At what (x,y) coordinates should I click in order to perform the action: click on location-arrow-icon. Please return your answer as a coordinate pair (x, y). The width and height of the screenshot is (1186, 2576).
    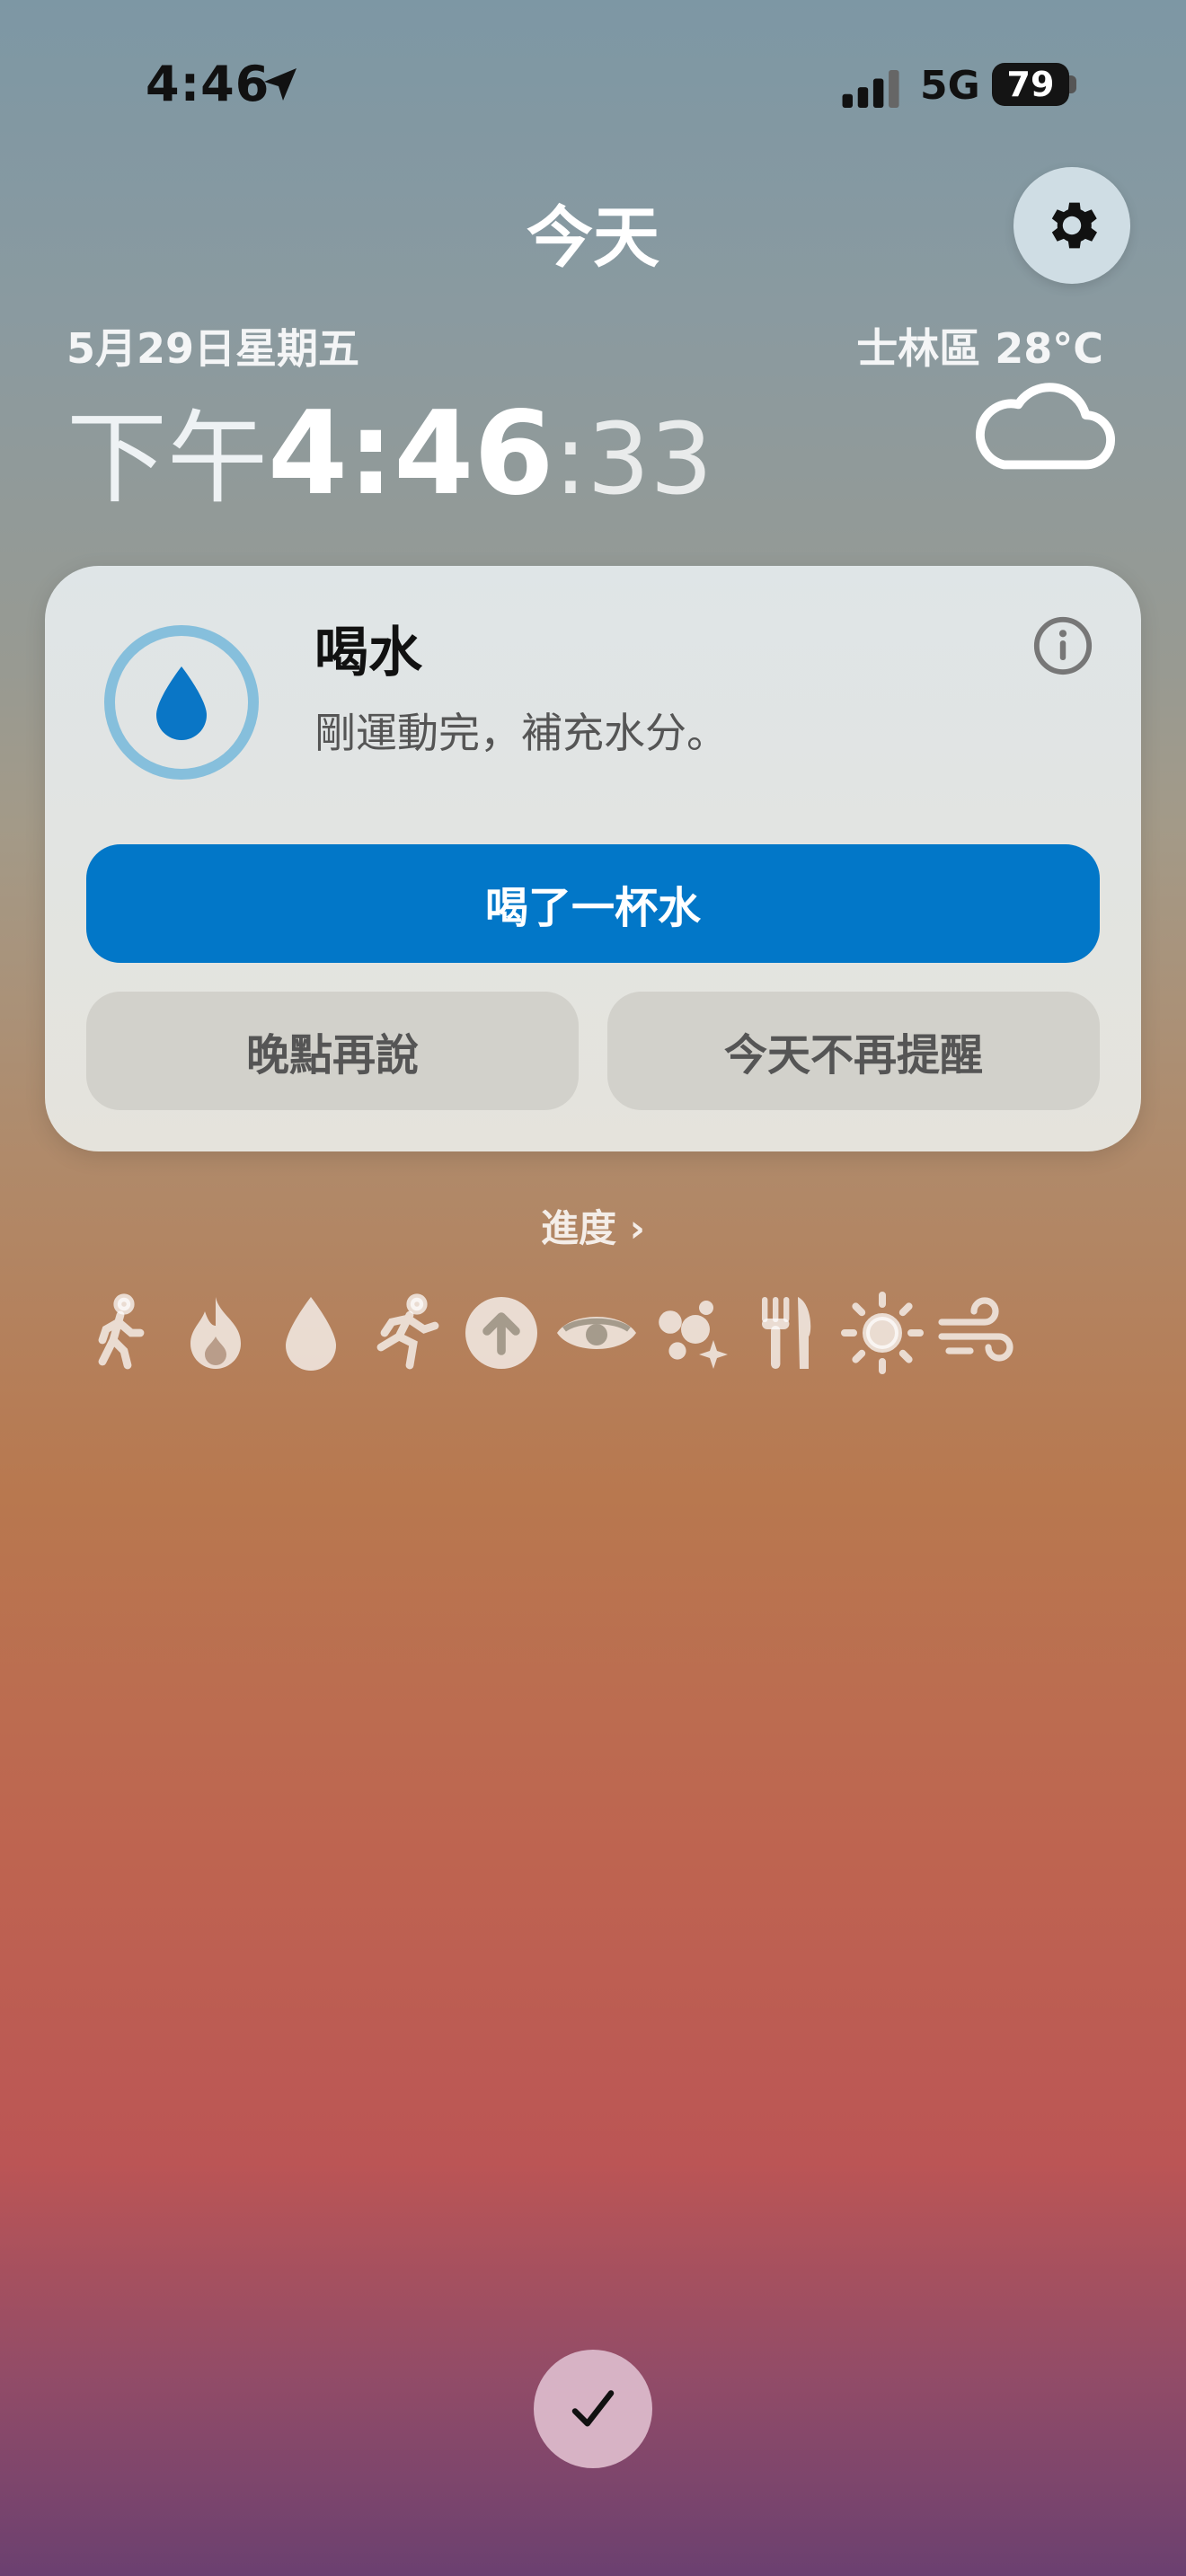
    Looking at the image, I should click on (280, 84).